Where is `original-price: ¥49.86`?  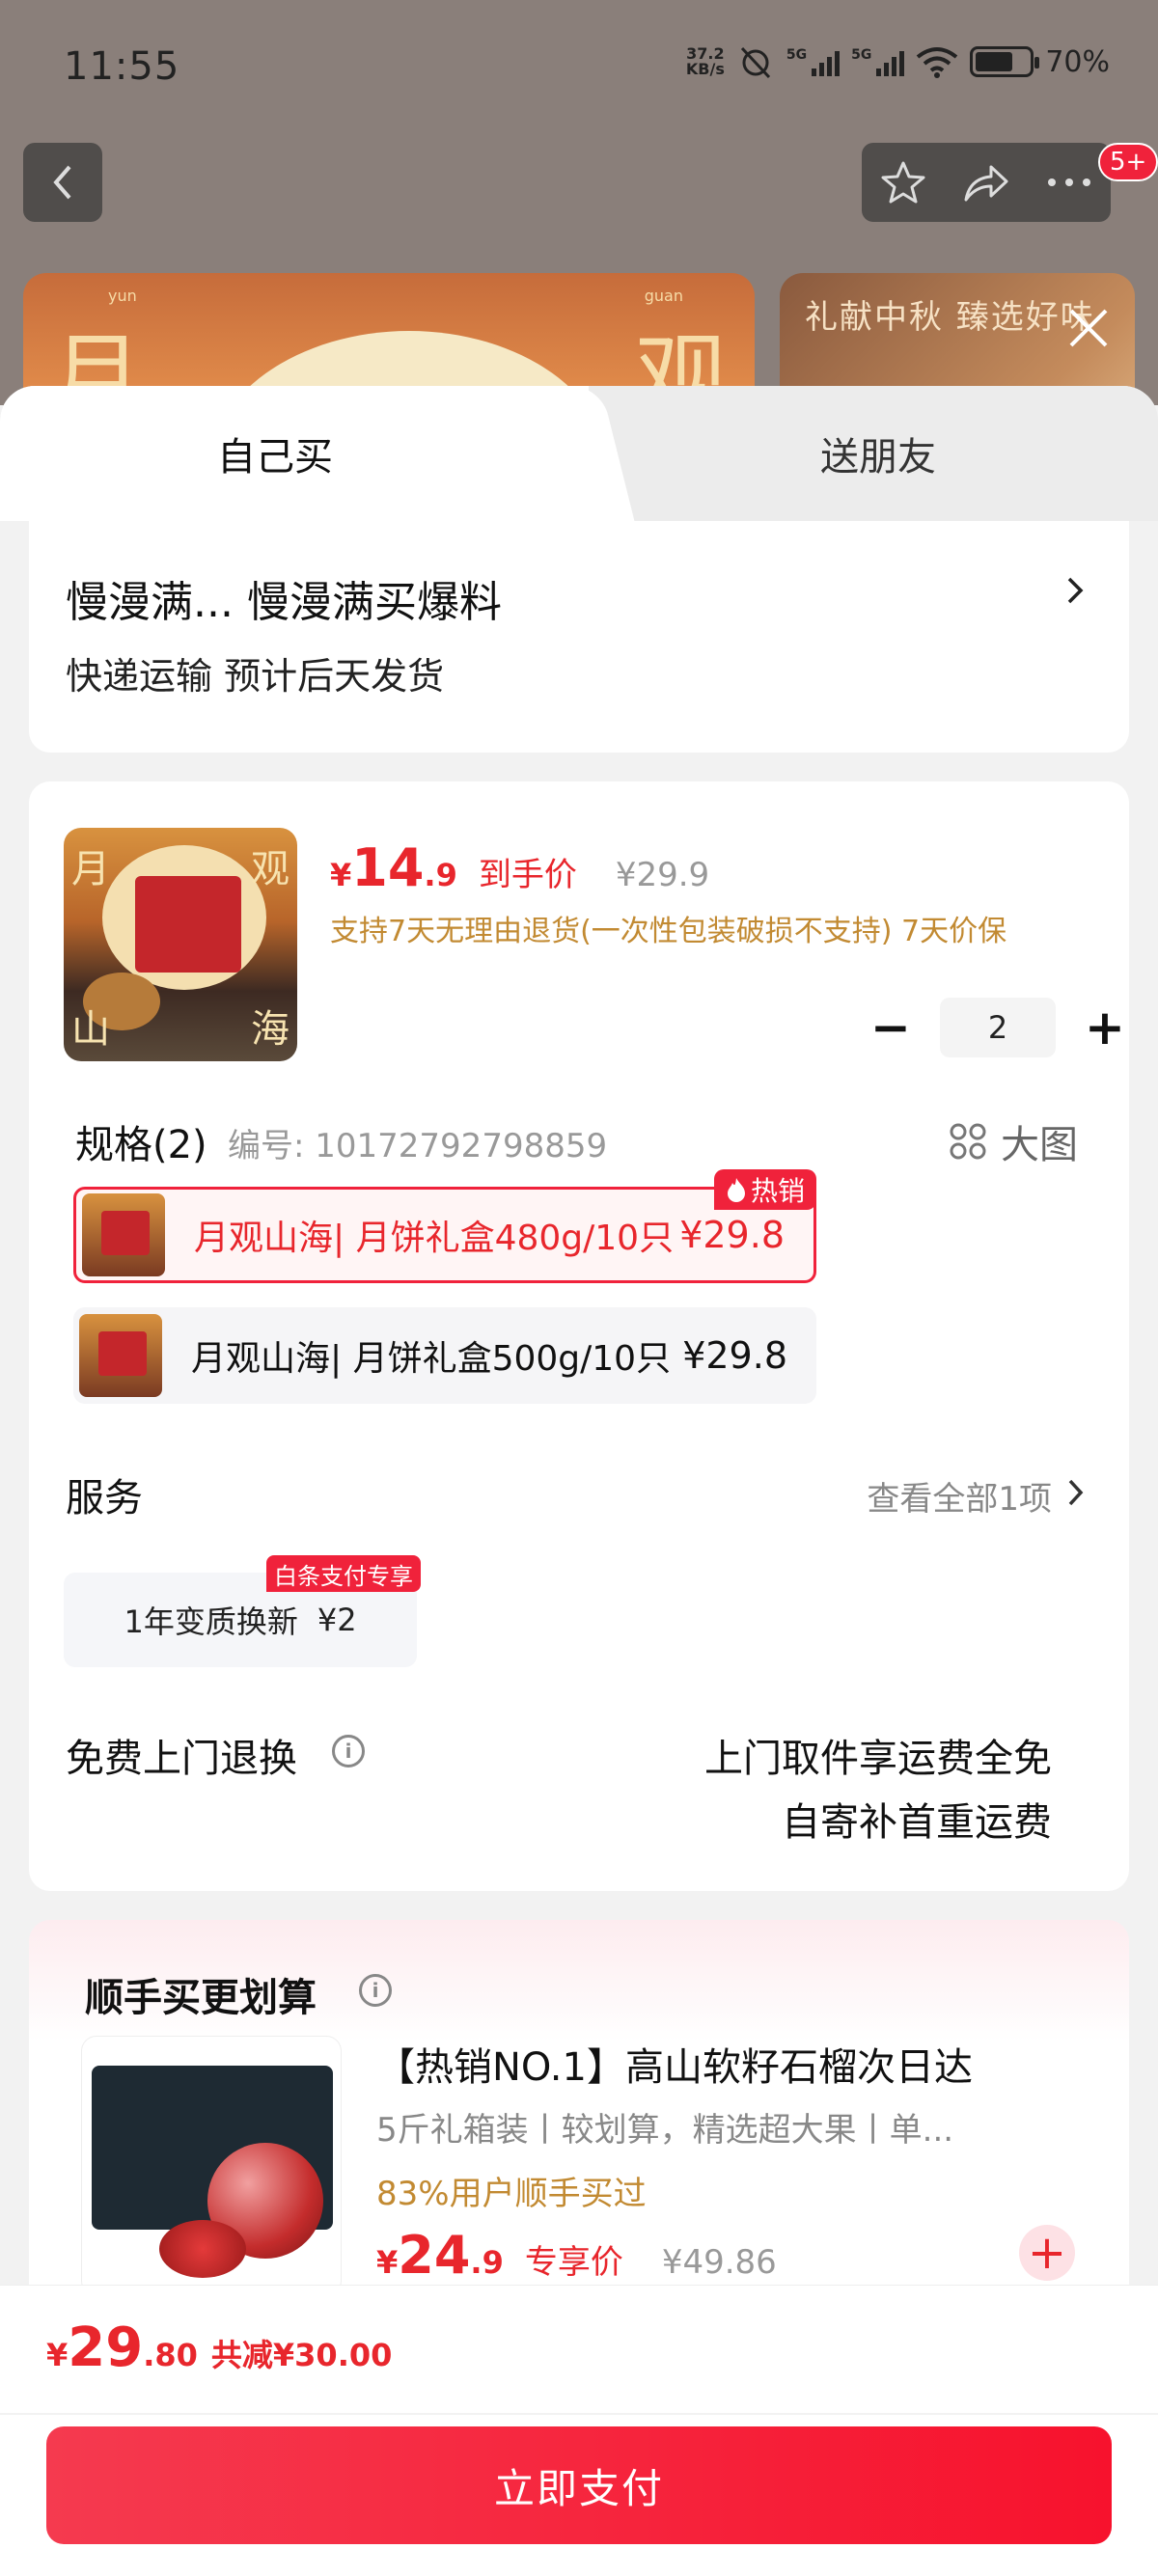
original-price: ¥49.86 is located at coordinates (719, 2263).